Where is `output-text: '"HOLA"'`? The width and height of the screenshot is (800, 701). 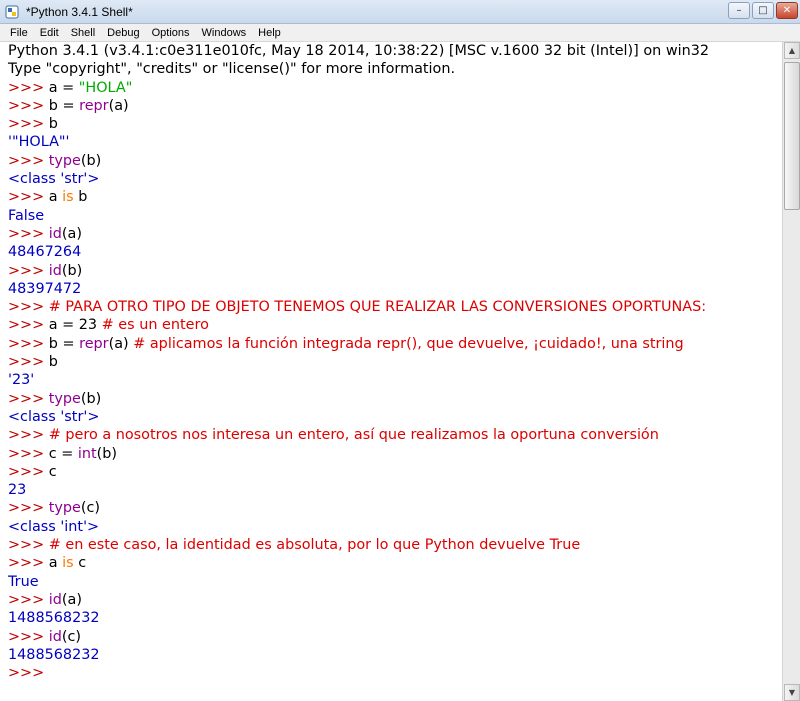
output-text: '"HOLA"' is located at coordinates (39, 142).